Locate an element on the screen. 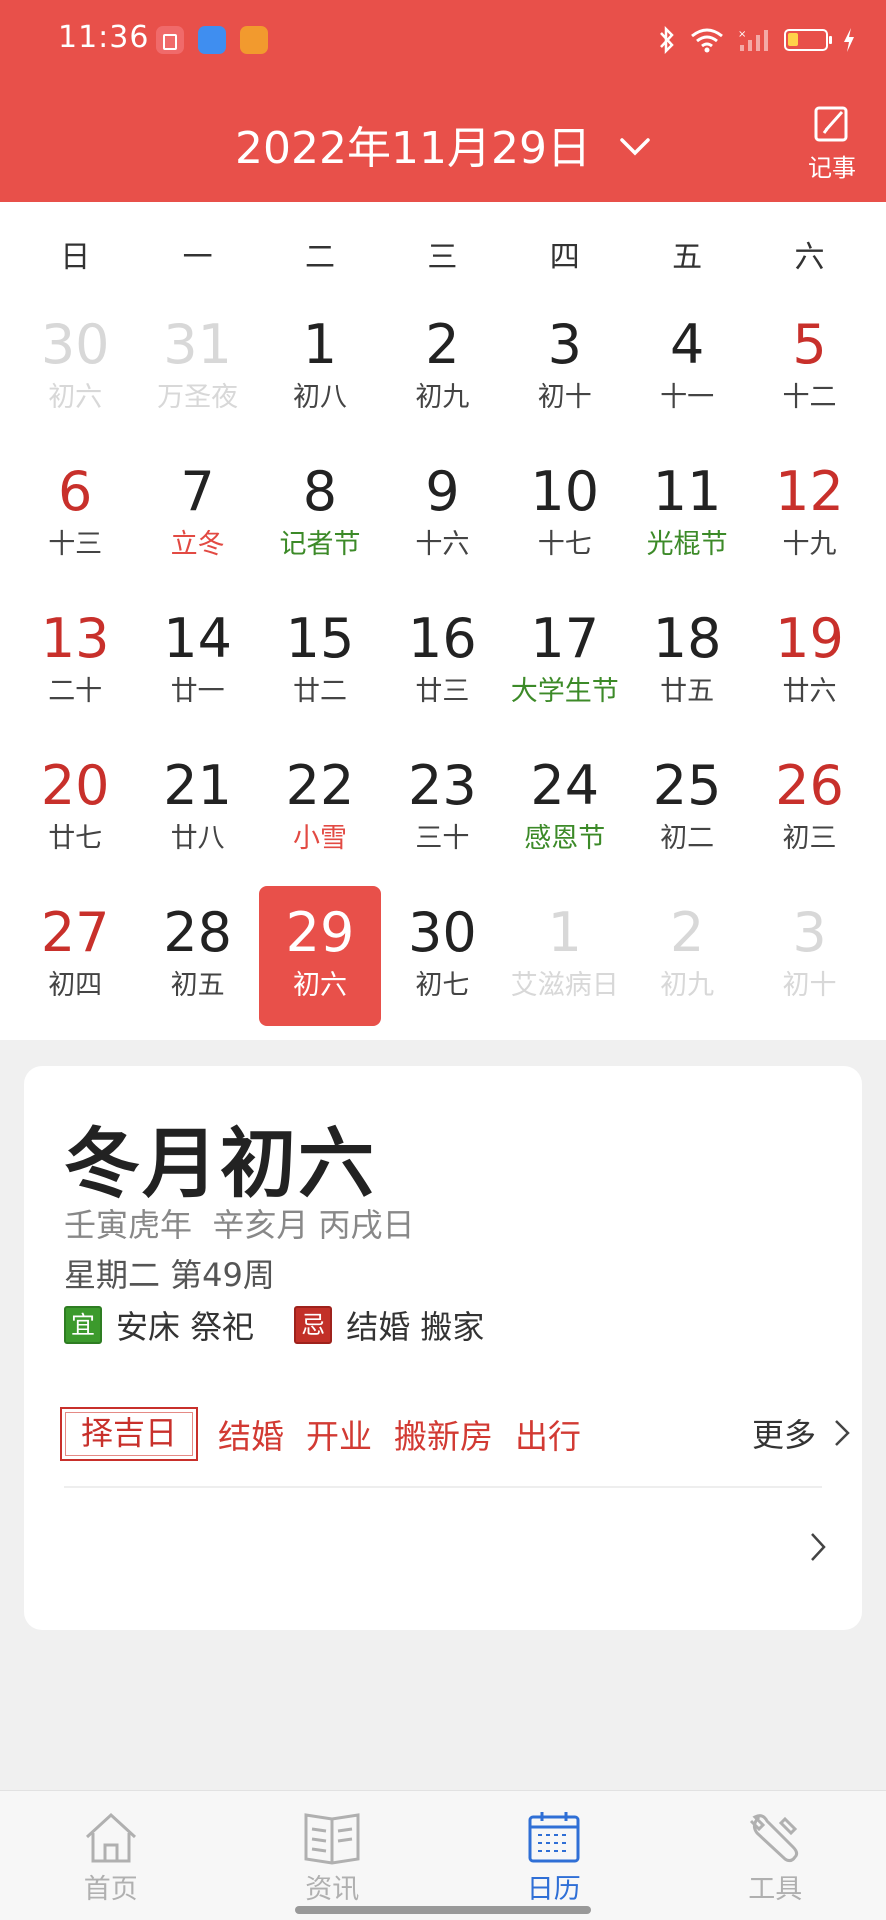  calendar-day: 19 廿六 is located at coordinates (809, 662).